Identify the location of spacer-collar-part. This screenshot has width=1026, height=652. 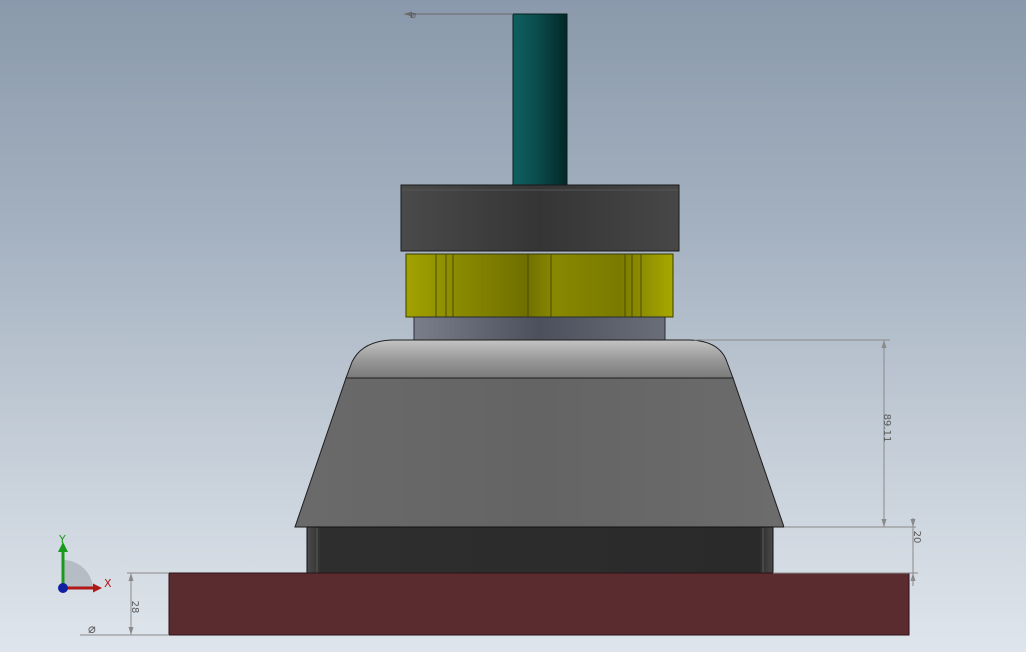
(539, 329).